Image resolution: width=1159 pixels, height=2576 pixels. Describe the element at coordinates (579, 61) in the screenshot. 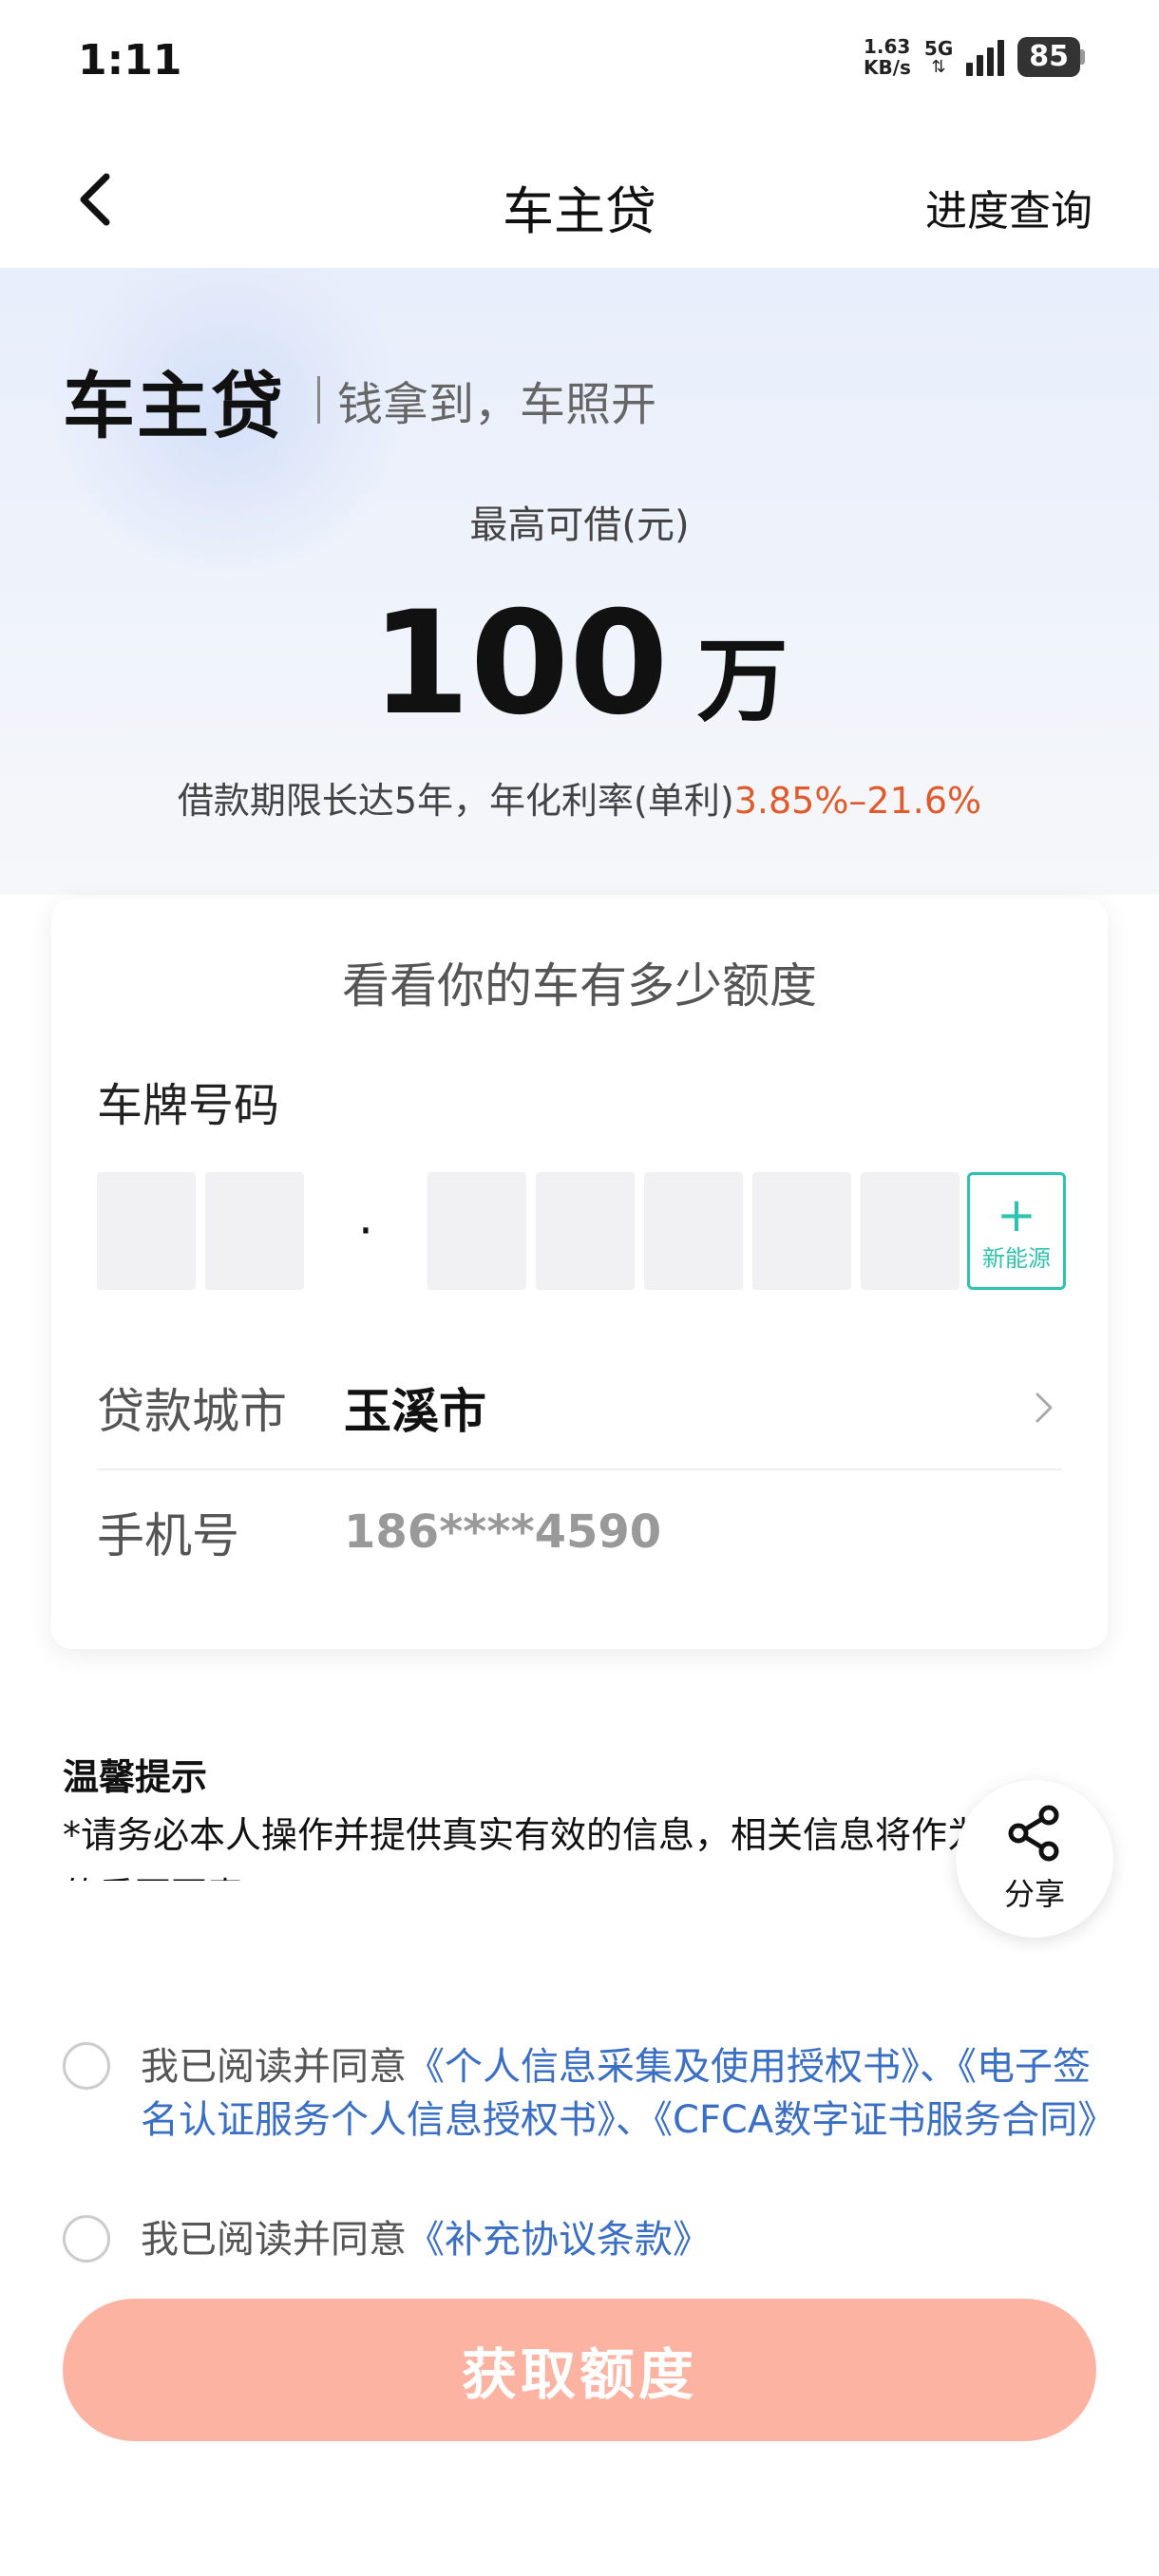

I see `status-bar: 1:11 1.63 KB/s 5G ⇅ 85` at that location.